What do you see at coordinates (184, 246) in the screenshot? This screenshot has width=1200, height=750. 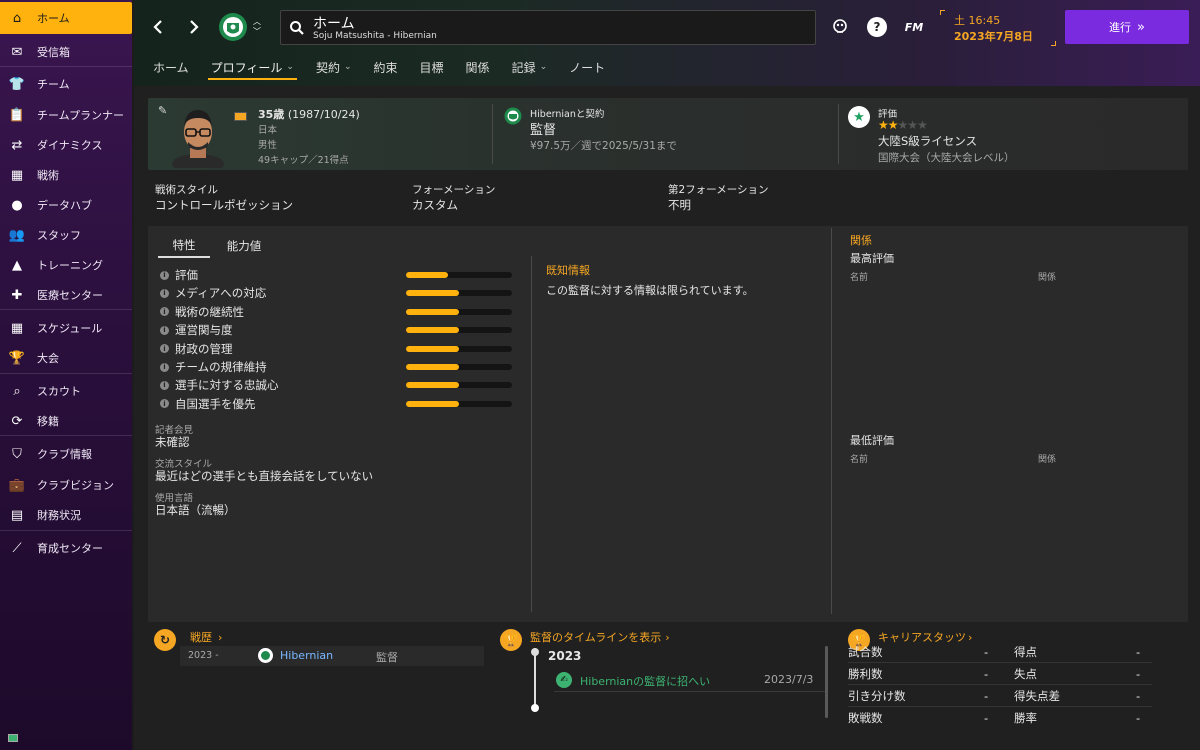 I see `tab-traits: 特性` at bounding box center [184, 246].